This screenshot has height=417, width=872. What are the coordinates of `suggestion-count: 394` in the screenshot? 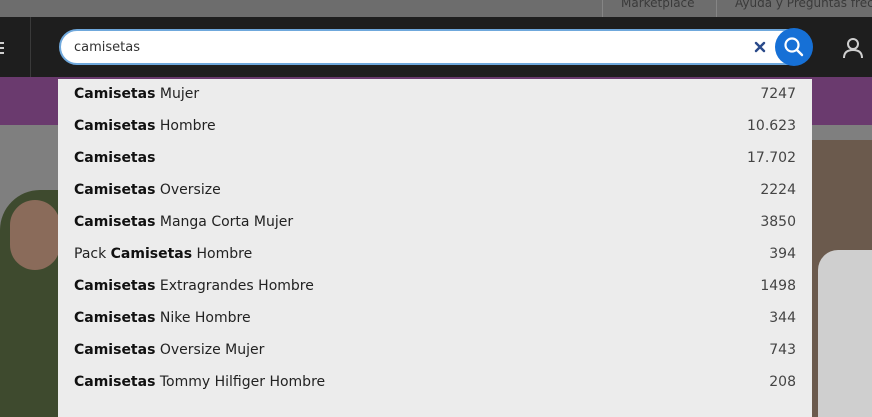 It's located at (782, 254).